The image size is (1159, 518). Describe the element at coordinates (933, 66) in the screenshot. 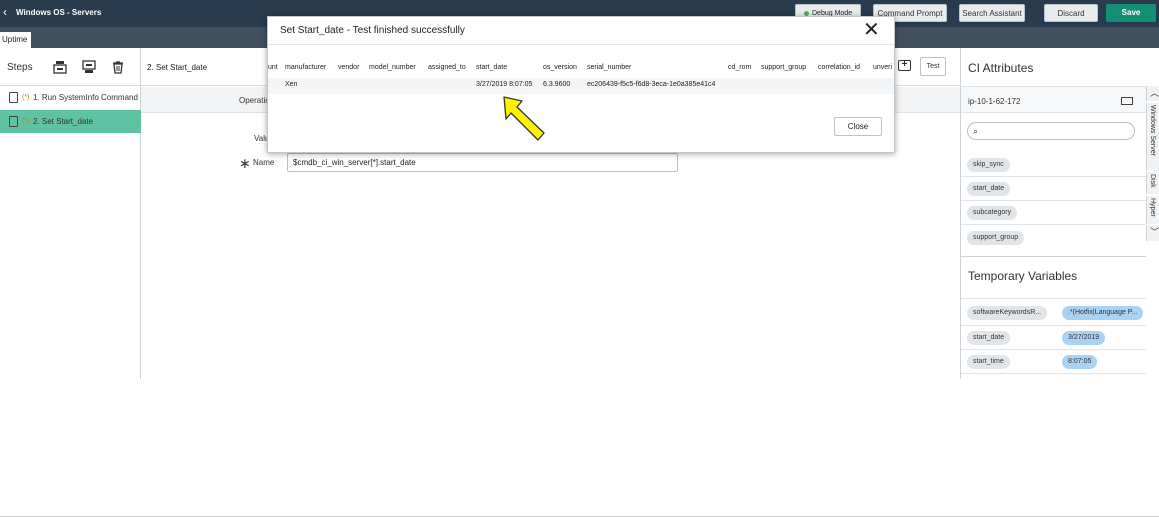

I see `test-button: Test` at that location.